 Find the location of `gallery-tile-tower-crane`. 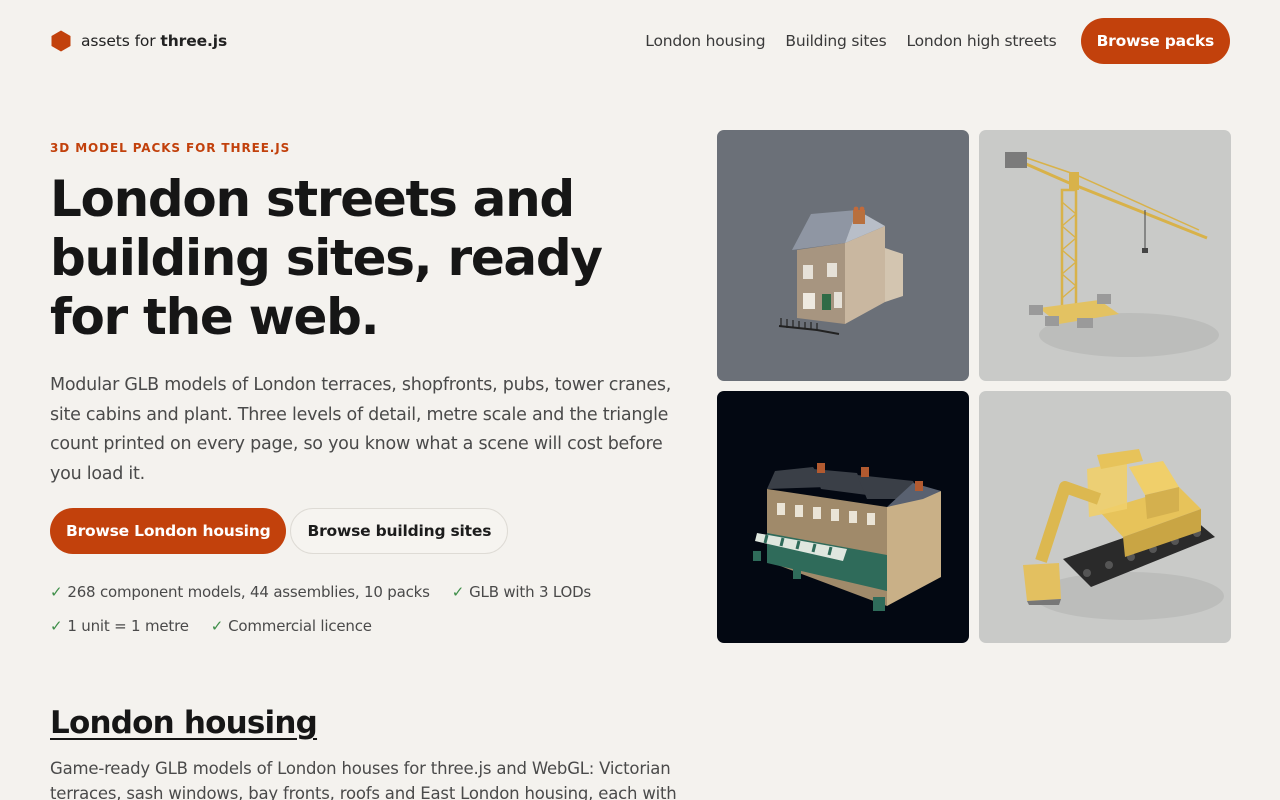

gallery-tile-tower-crane is located at coordinates (1105, 255).